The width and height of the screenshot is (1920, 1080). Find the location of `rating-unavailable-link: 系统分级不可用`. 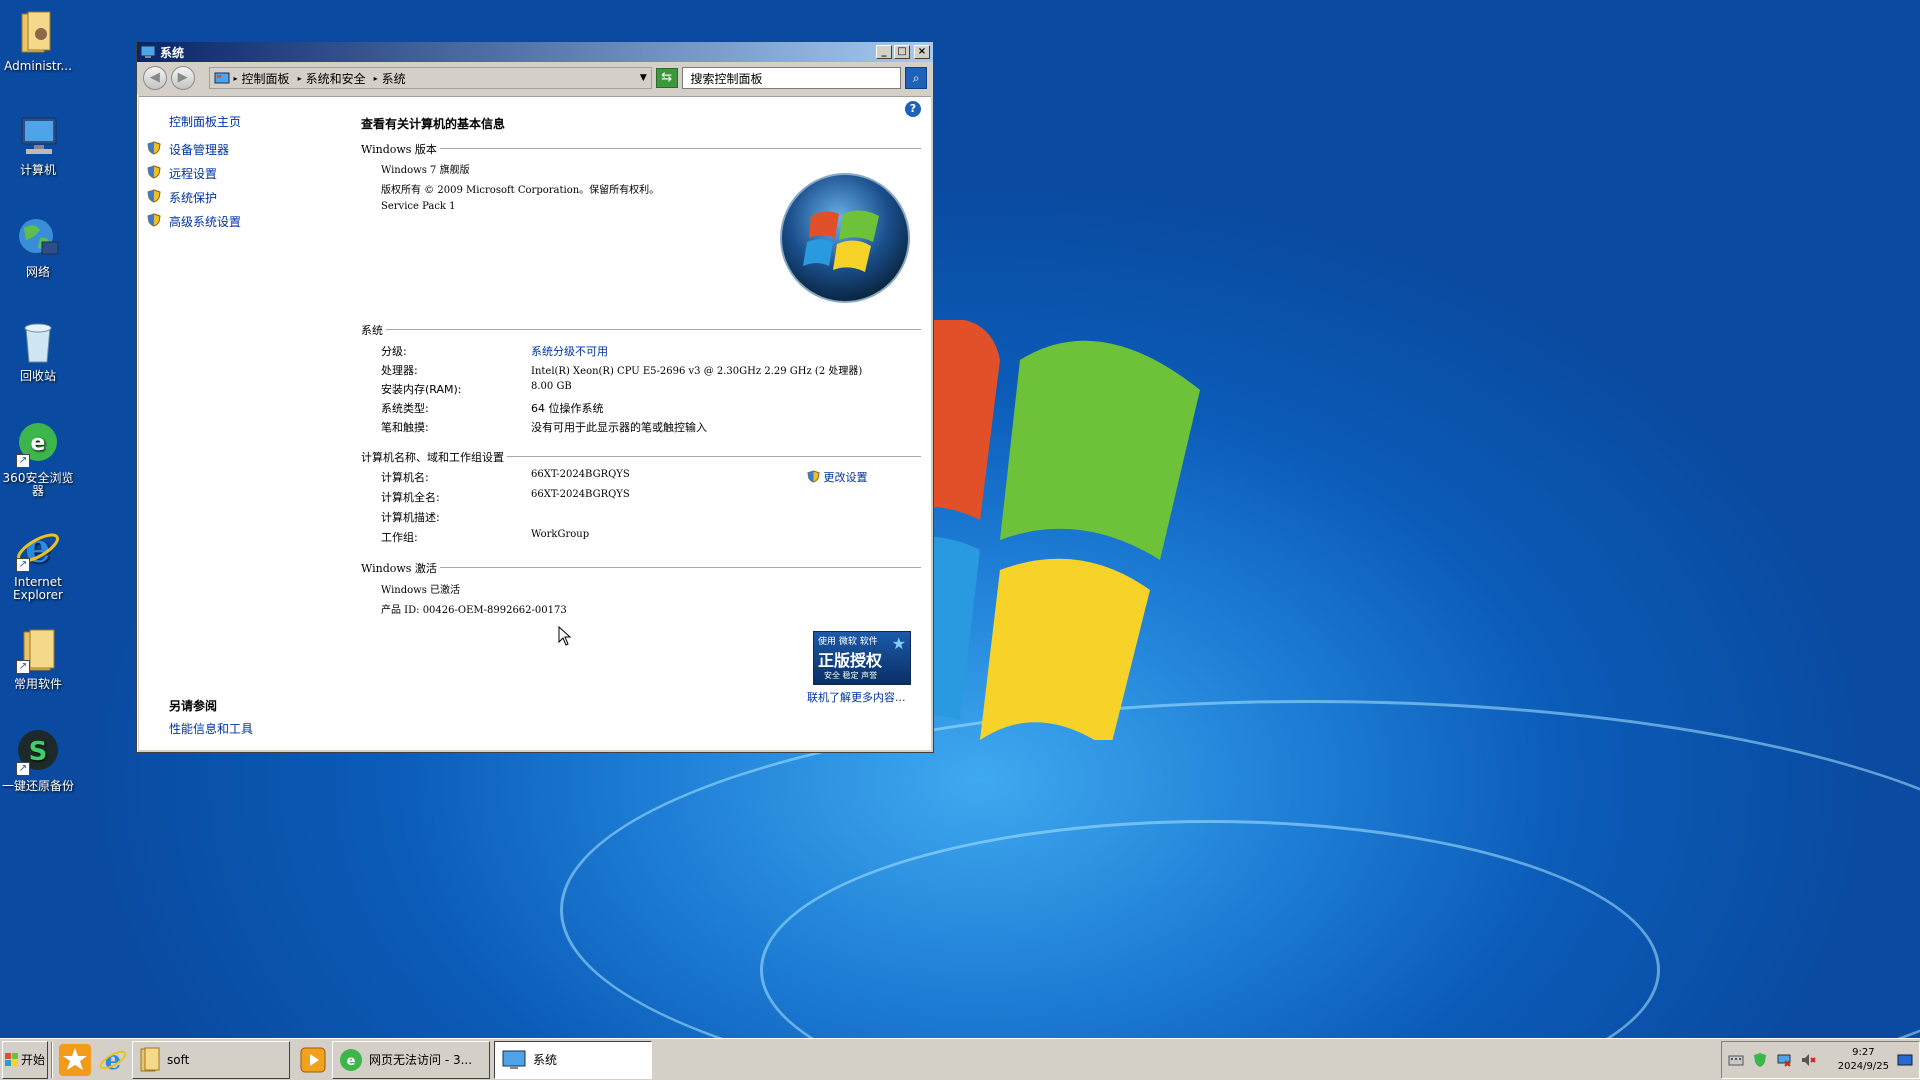

rating-unavailable-link: 系统分级不可用 is located at coordinates (569, 351).